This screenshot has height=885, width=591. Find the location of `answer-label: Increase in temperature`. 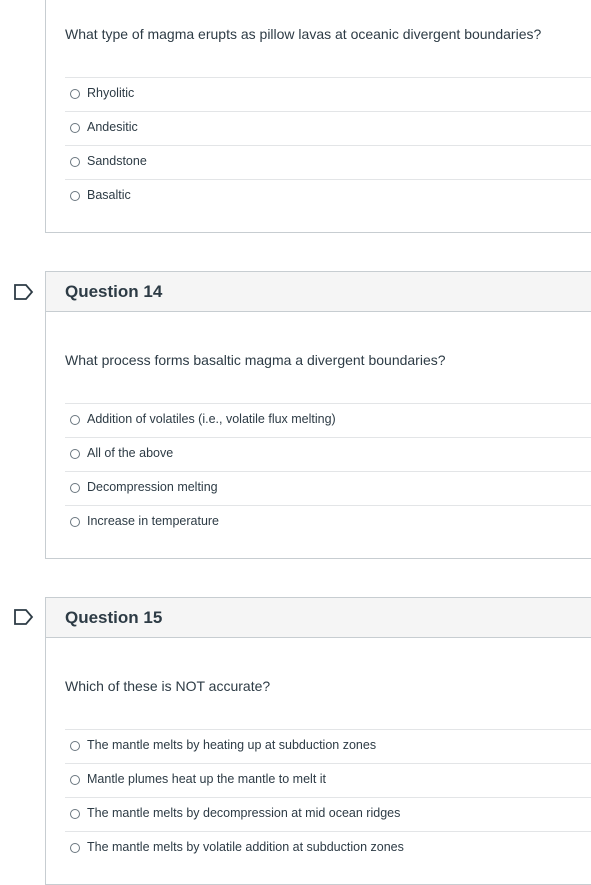

answer-label: Increase in temperature is located at coordinates (153, 521).